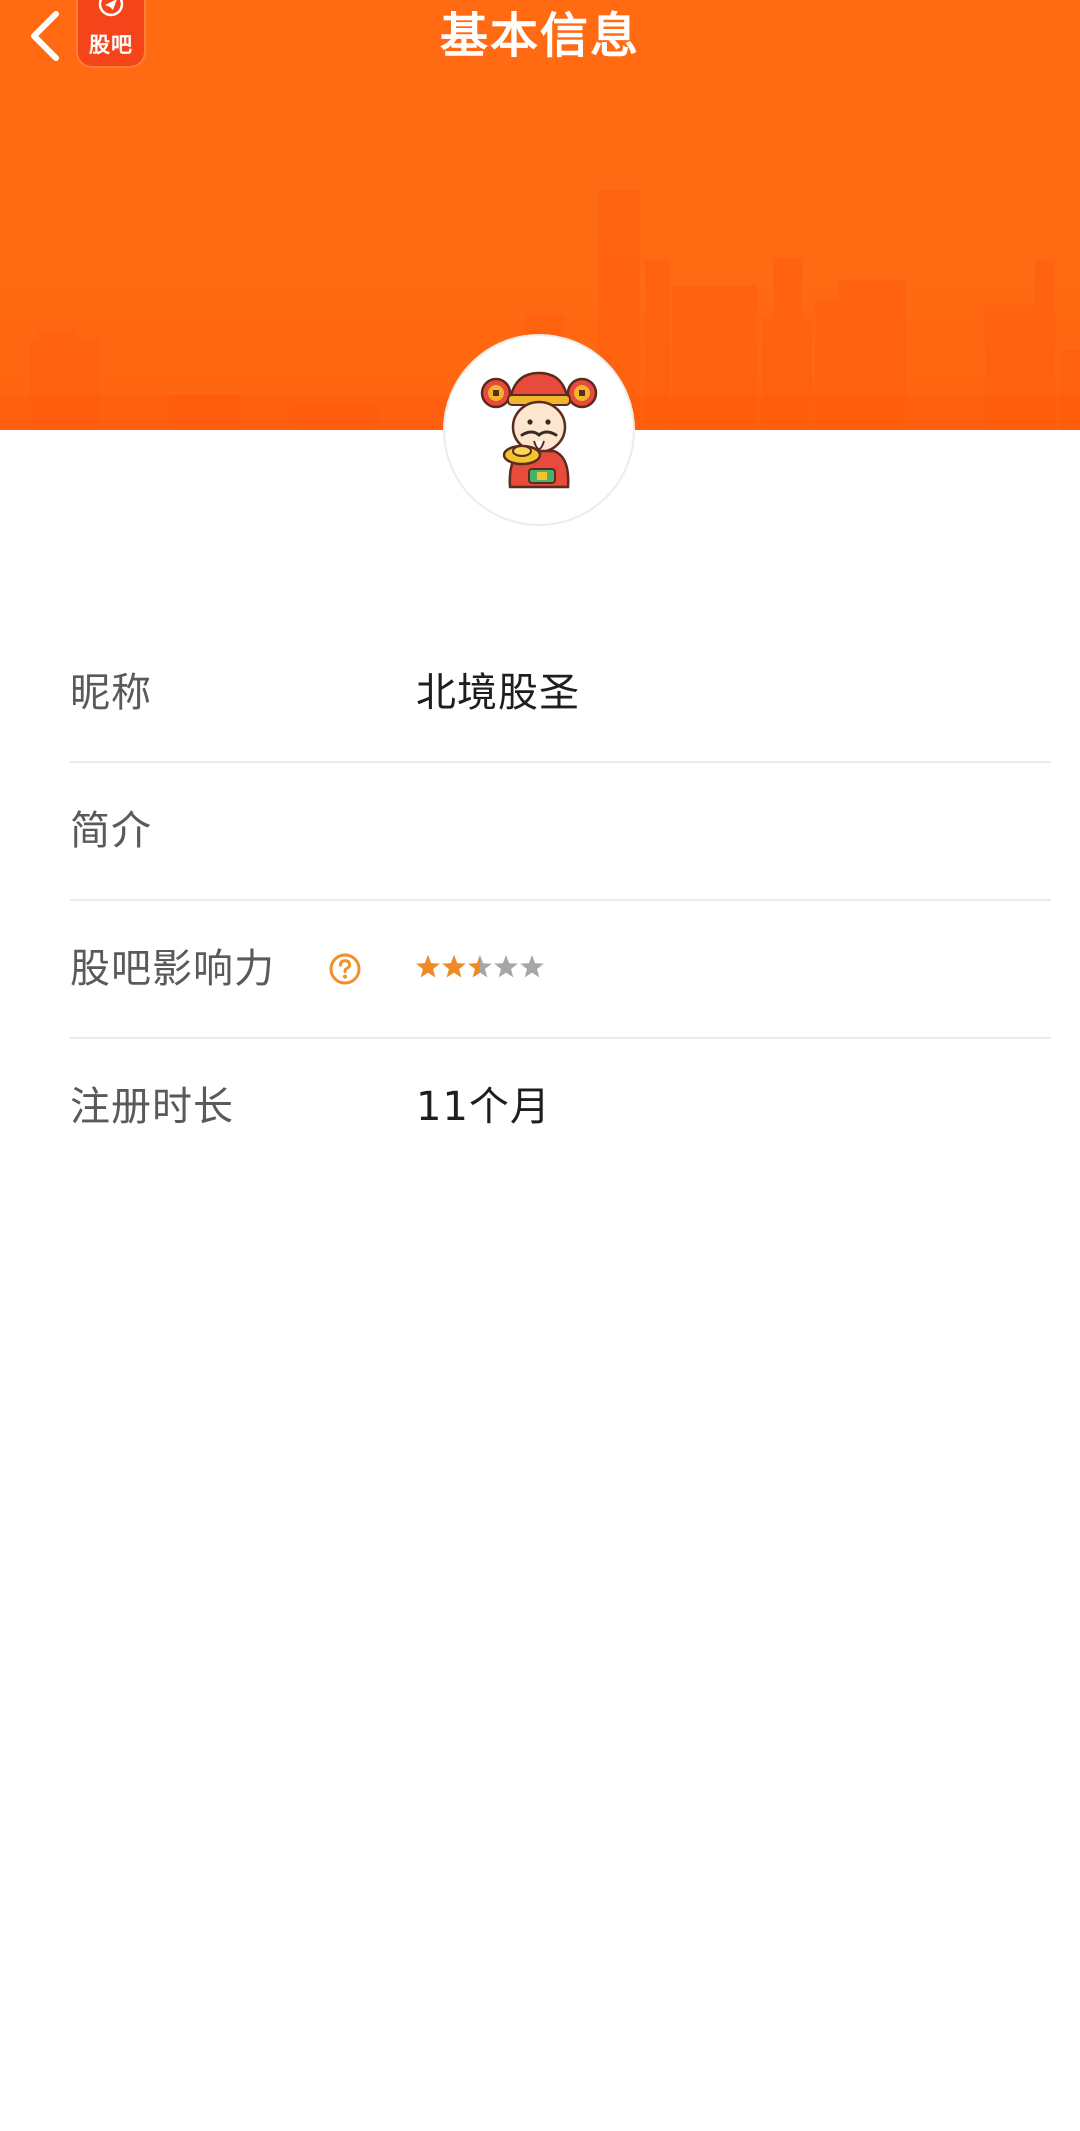 This screenshot has width=1080, height=2131. Describe the element at coordinates (152, 1107) in the screenshot. I see `registration-label: 注册时长` at that location.